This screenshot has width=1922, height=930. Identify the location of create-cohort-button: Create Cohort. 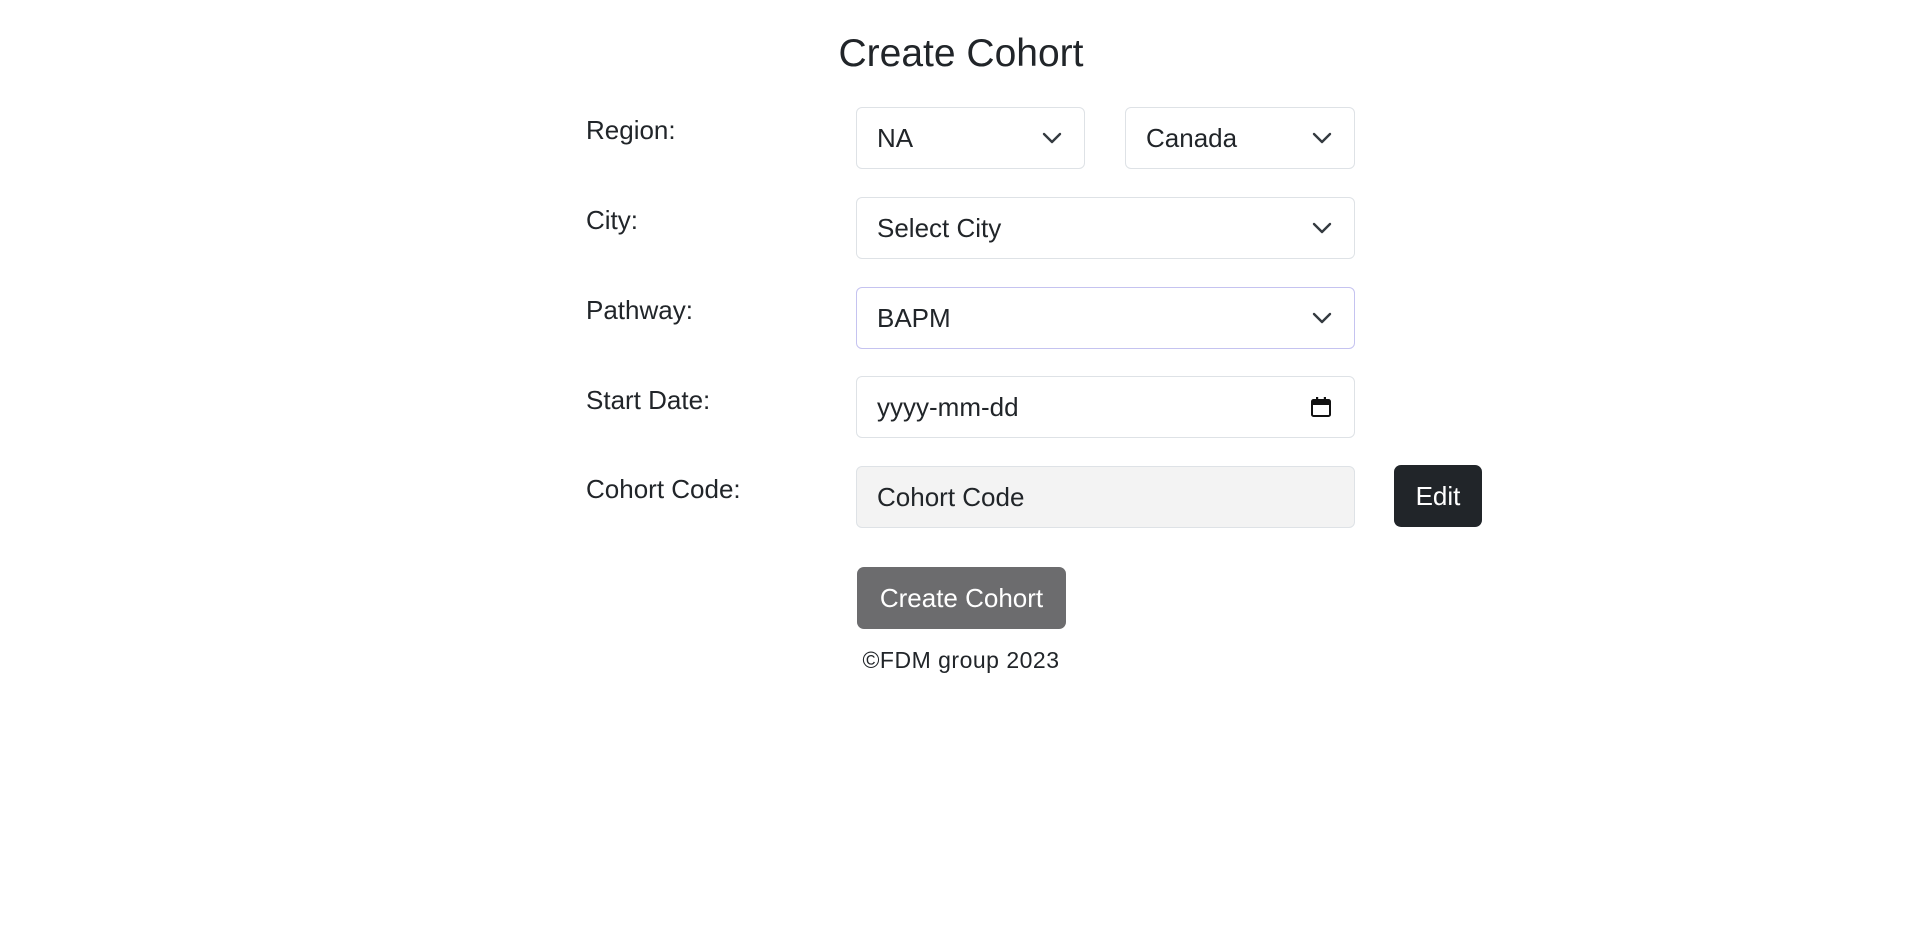
(961, 598).